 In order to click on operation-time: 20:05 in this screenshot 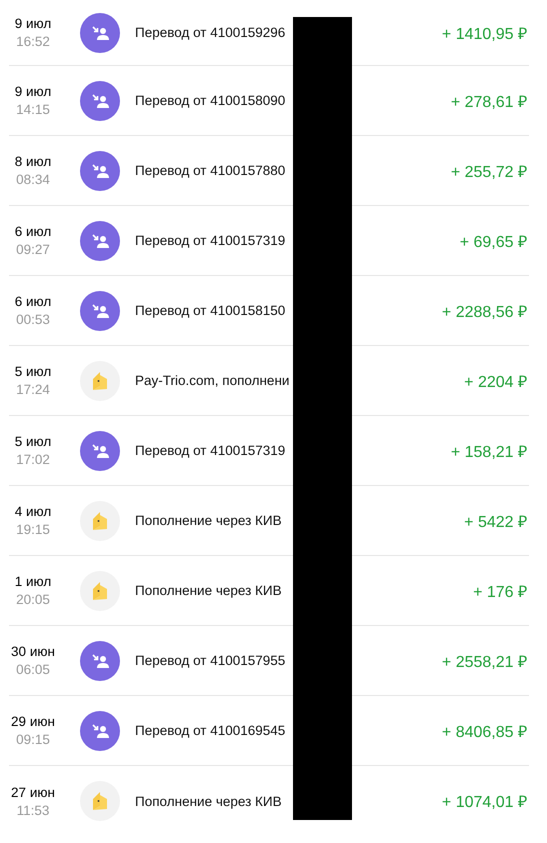, I will do `click(33, 599)`.